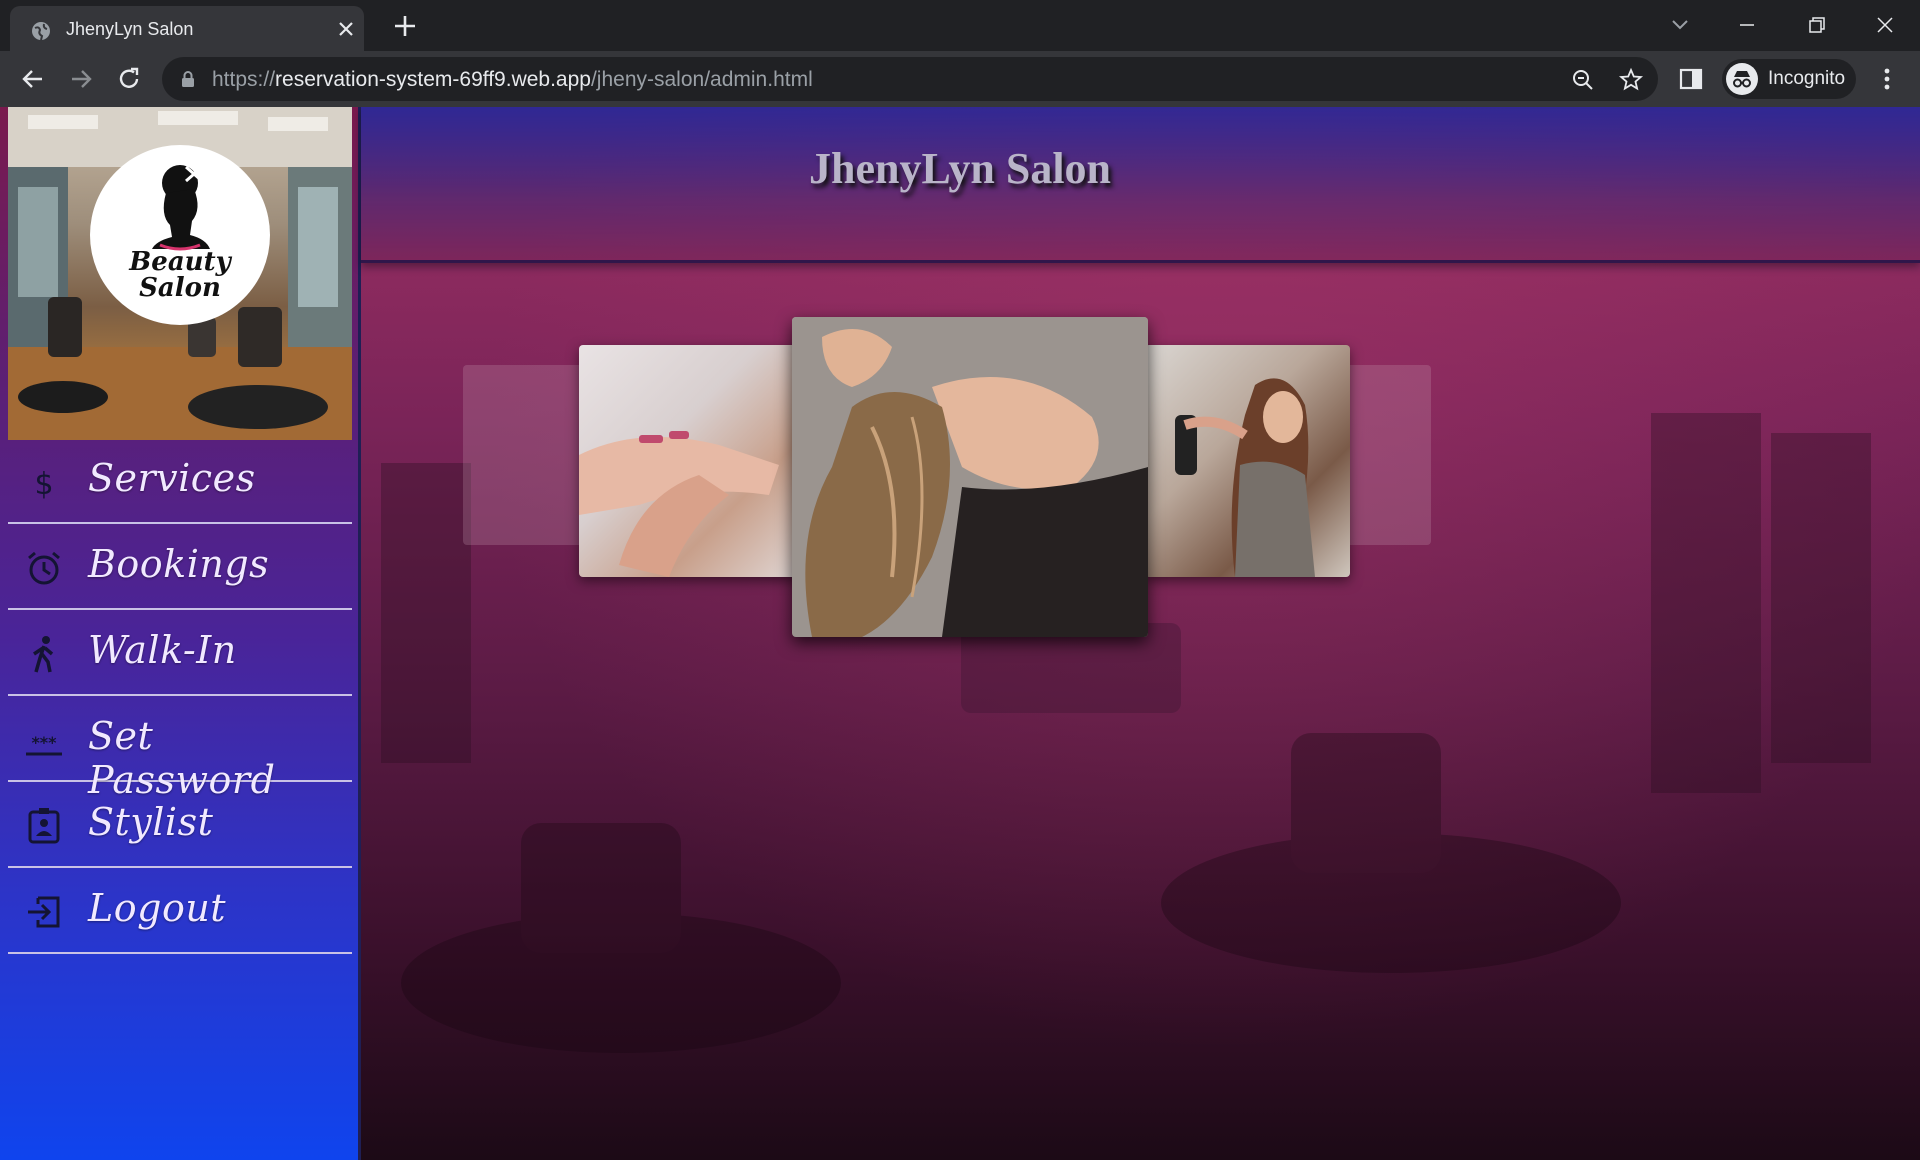 The image size is (1920, 1160). Describe the element at coordinates (43, 654) in the screenshot. I see `walking-person-icon` at that location.